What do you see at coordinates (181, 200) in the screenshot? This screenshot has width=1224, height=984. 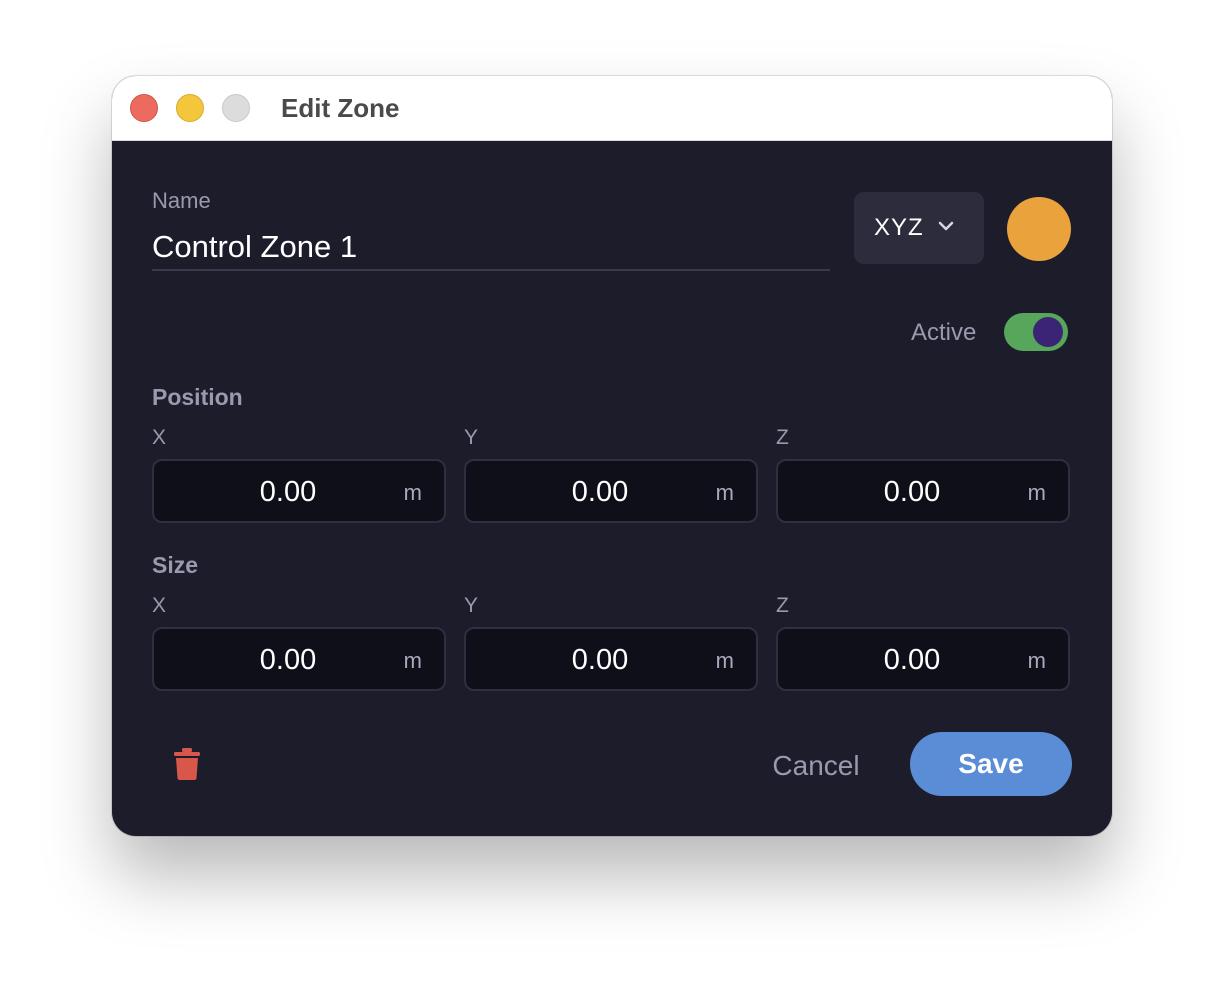 I see `name-label: Name` at bounding box center [181, 200].